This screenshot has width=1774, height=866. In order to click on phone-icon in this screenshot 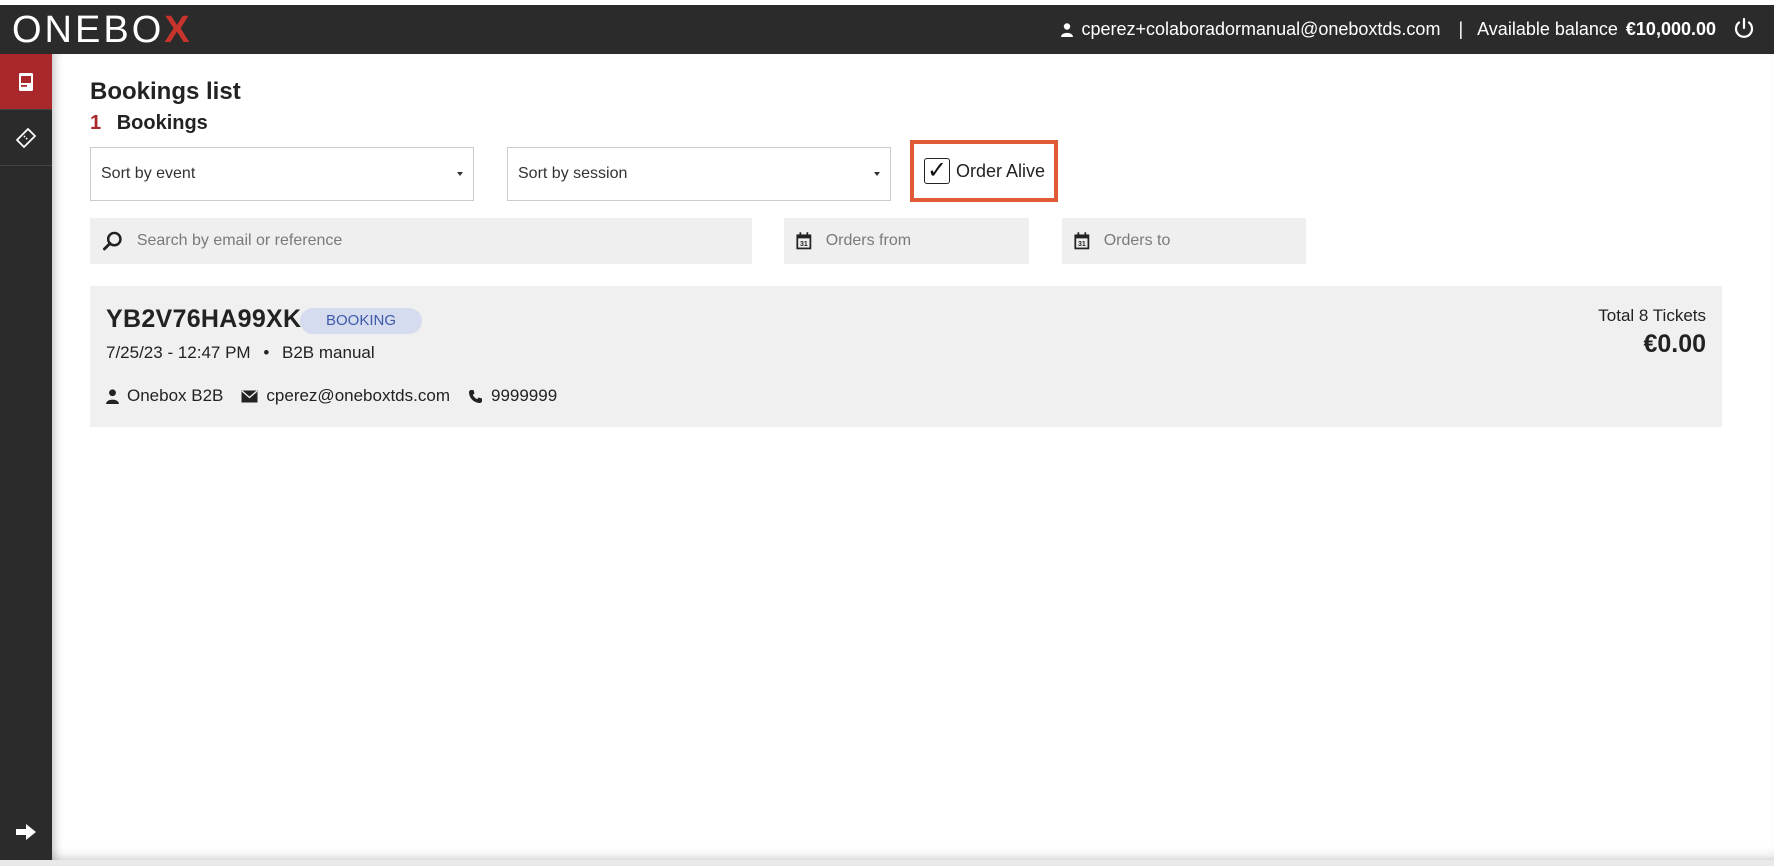, I will do `click(475, 396)`.